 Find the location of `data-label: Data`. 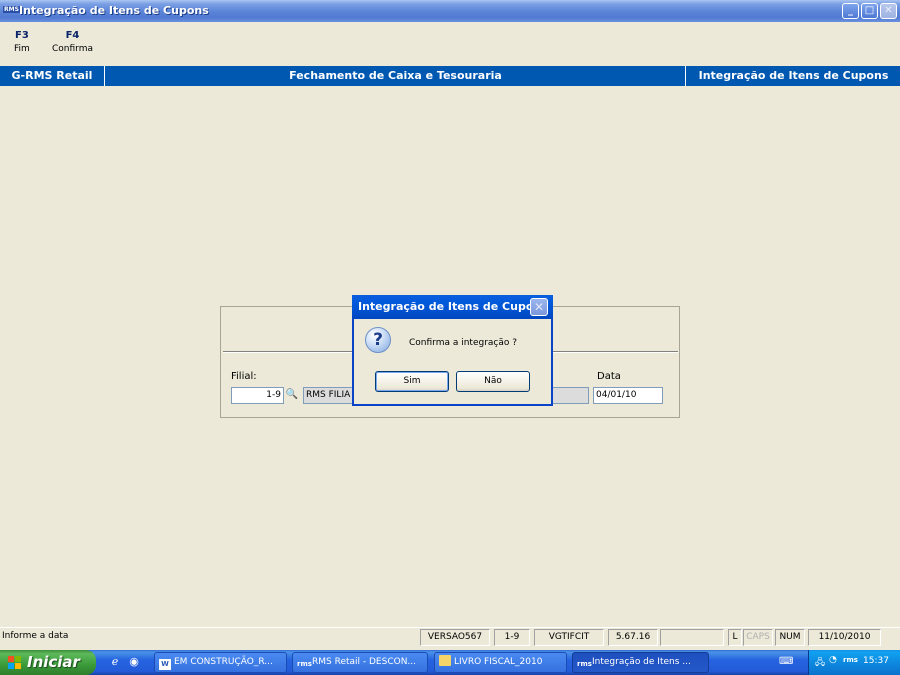

data-label: Data is located at coordinates (609, 376).